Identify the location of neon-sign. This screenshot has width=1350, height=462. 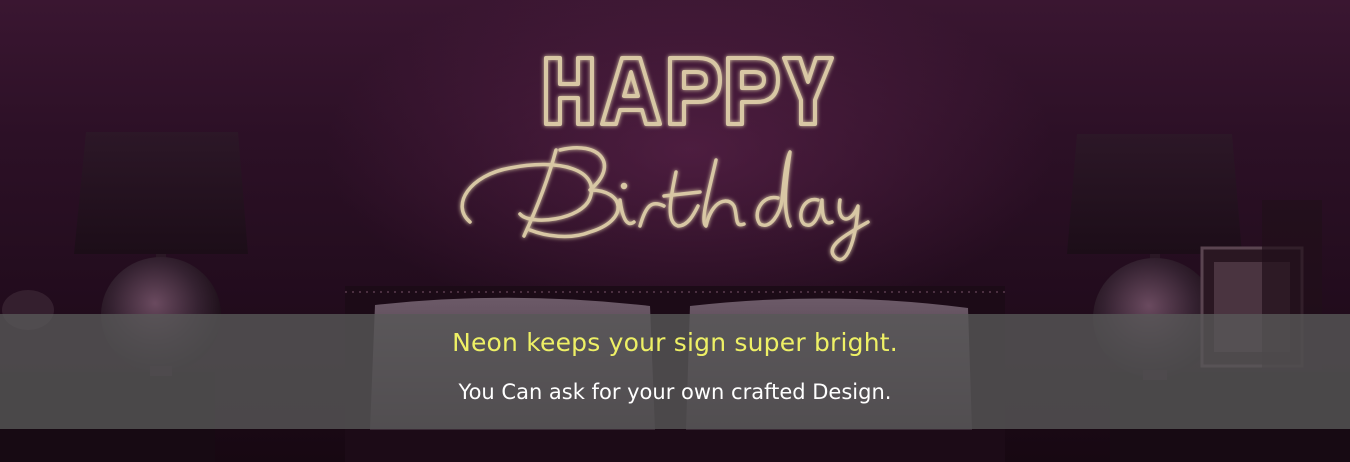
(665, 159).